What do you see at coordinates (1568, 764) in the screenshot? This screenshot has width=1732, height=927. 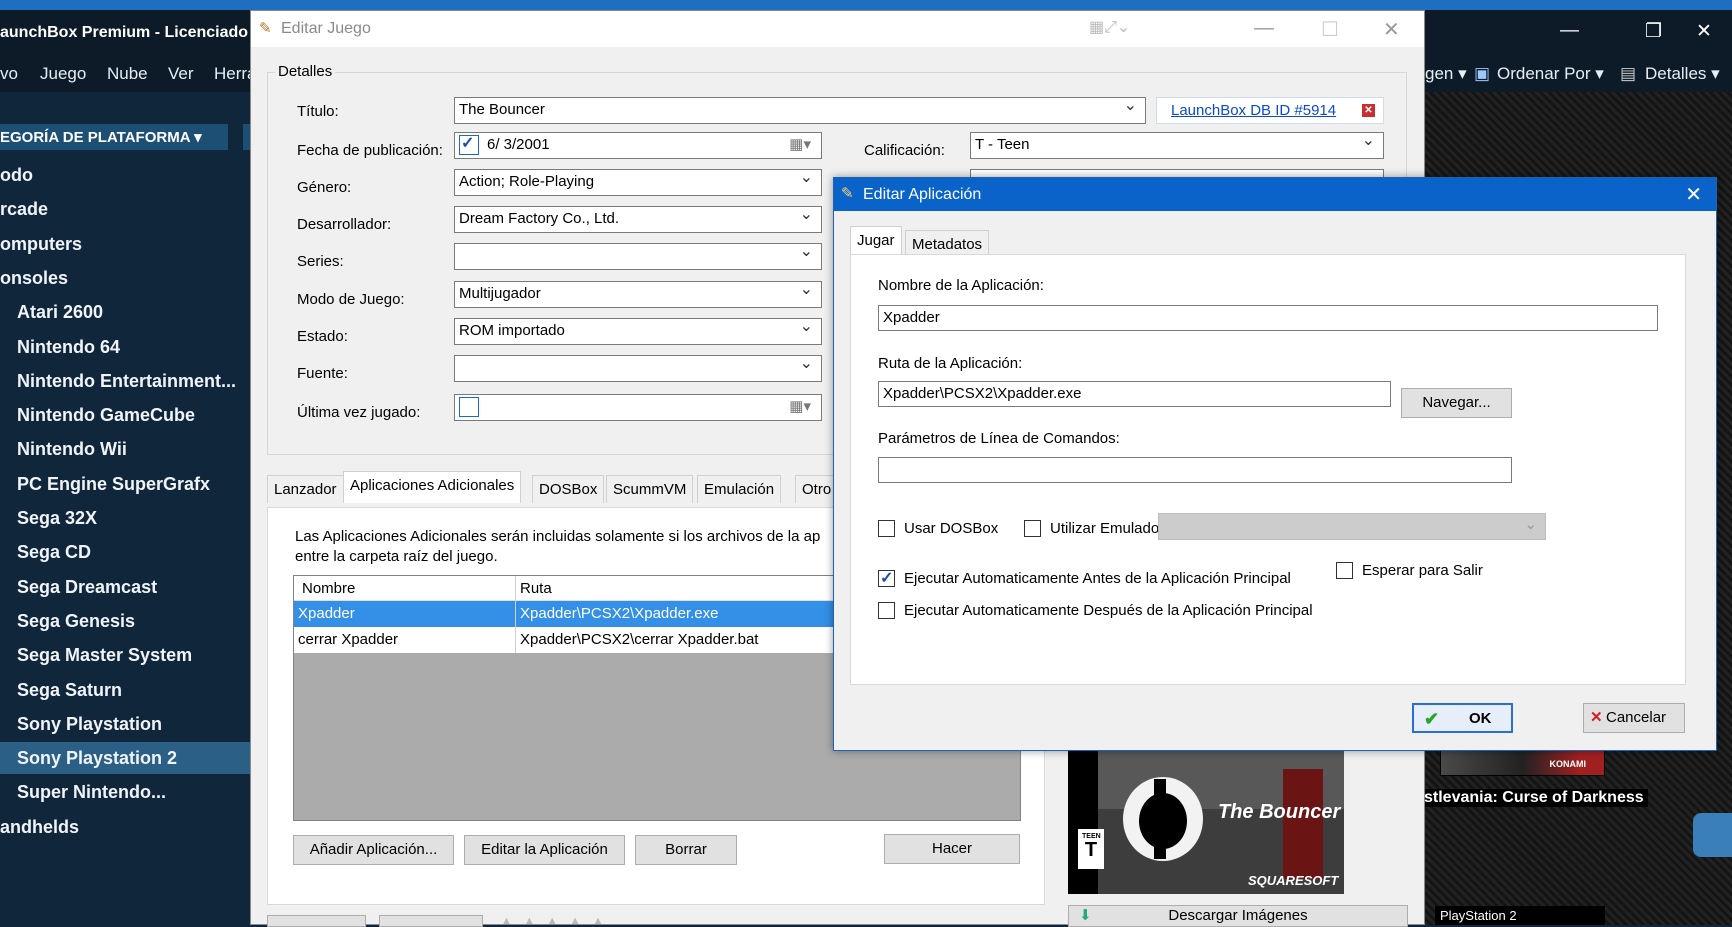 I see `konami-logo: KONAMI` at bounding box center [1568, 764].